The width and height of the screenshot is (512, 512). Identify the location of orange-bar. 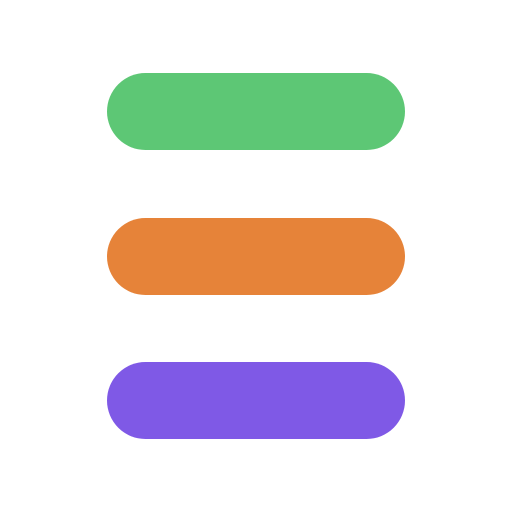
(256, 256).